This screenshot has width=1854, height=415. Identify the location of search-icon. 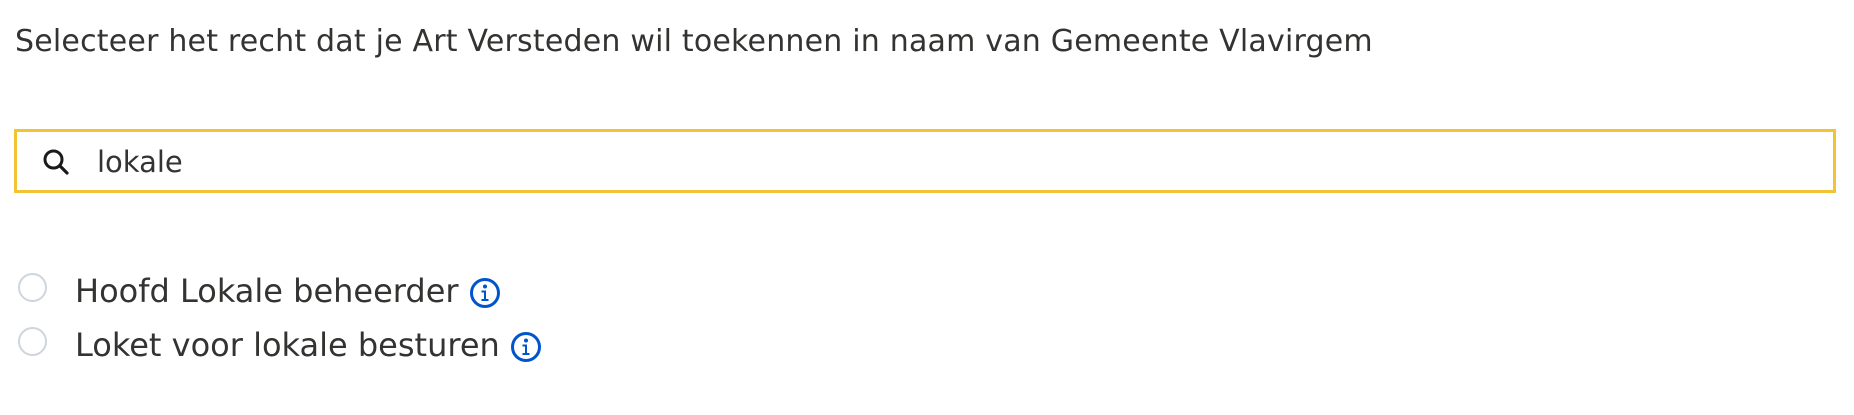
(56, 162).